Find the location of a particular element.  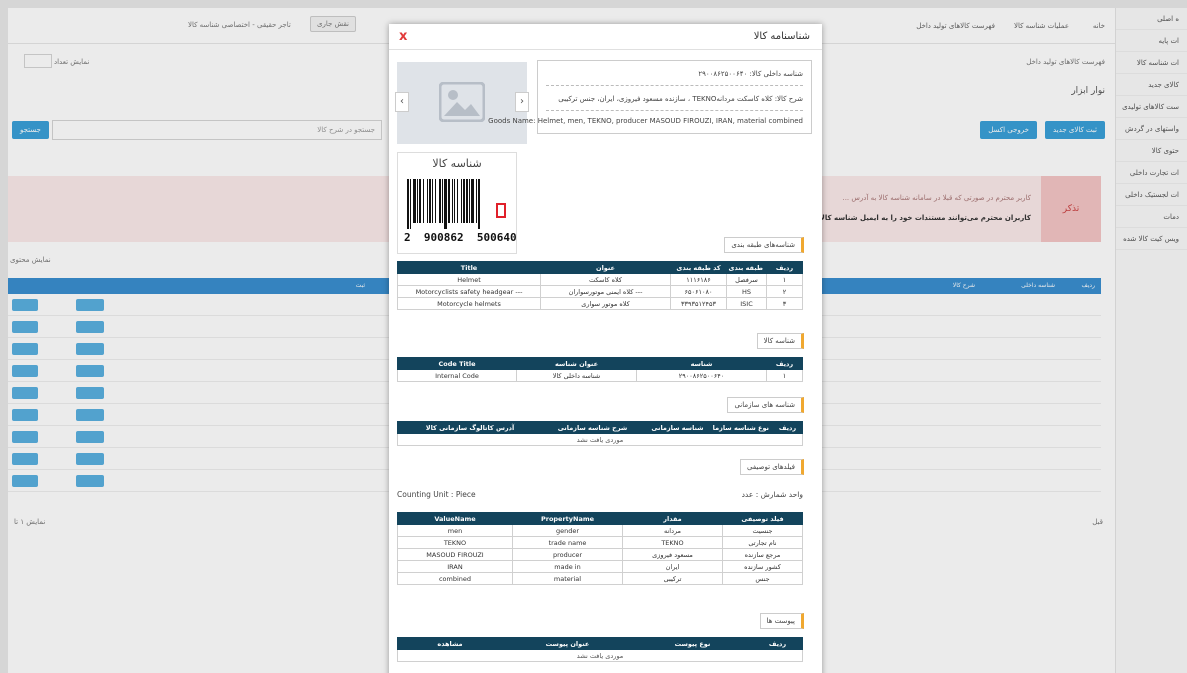

barcode-digits: 2 900862 500640 is located at coordinates (460, 237).